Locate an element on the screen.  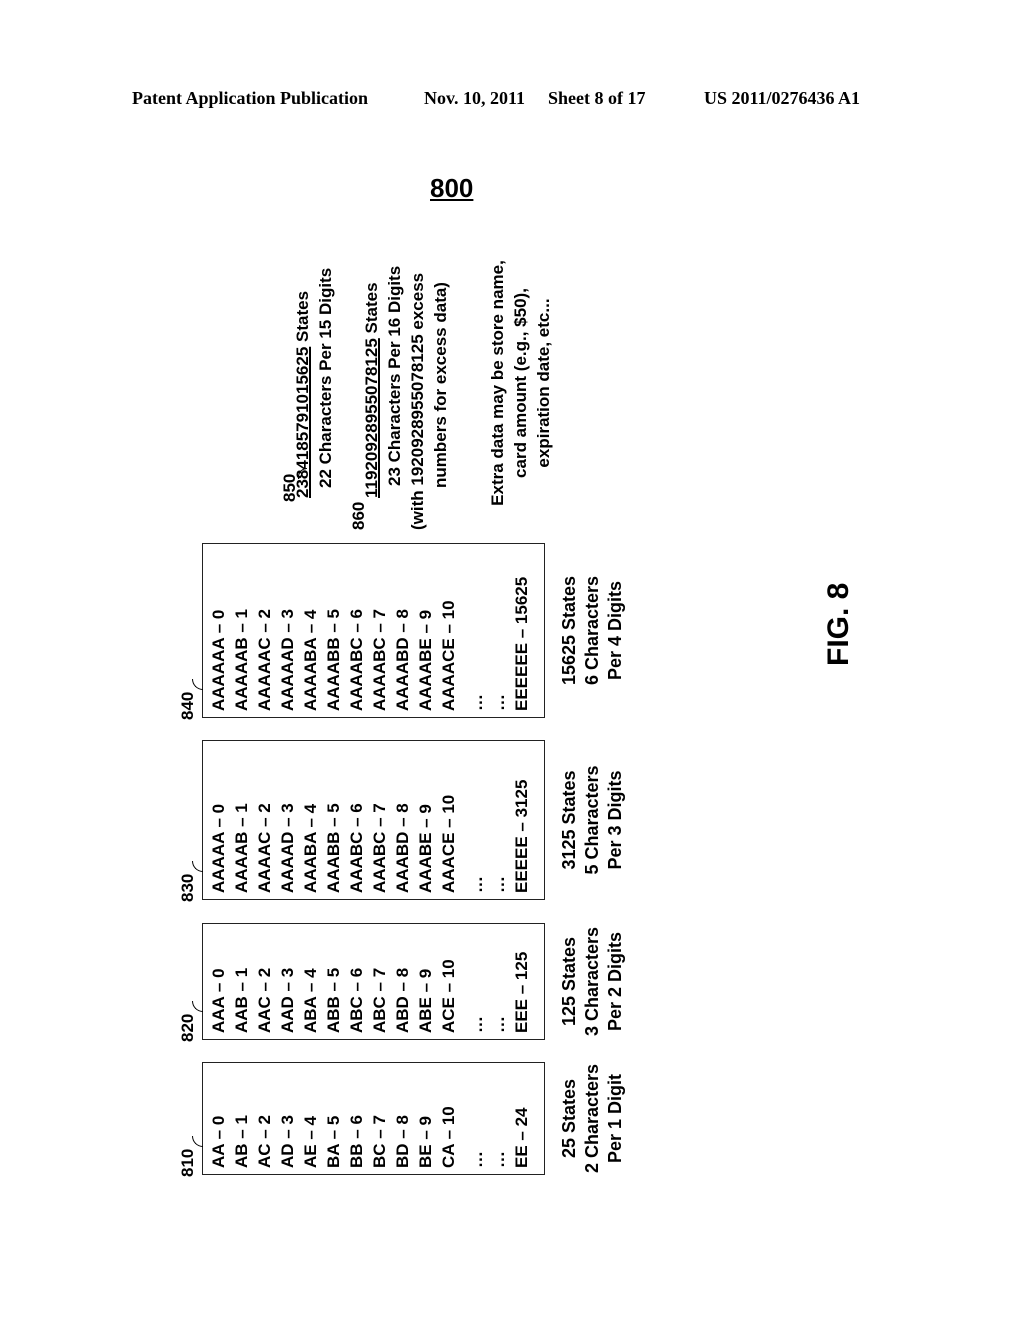
table-entry: ACE – 10 is located at coordinates (448, 996).